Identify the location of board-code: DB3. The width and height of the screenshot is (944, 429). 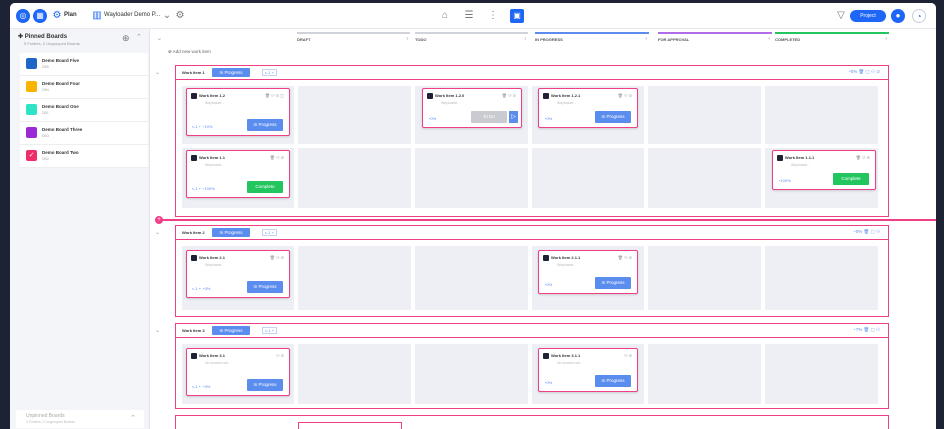
(45, 136).